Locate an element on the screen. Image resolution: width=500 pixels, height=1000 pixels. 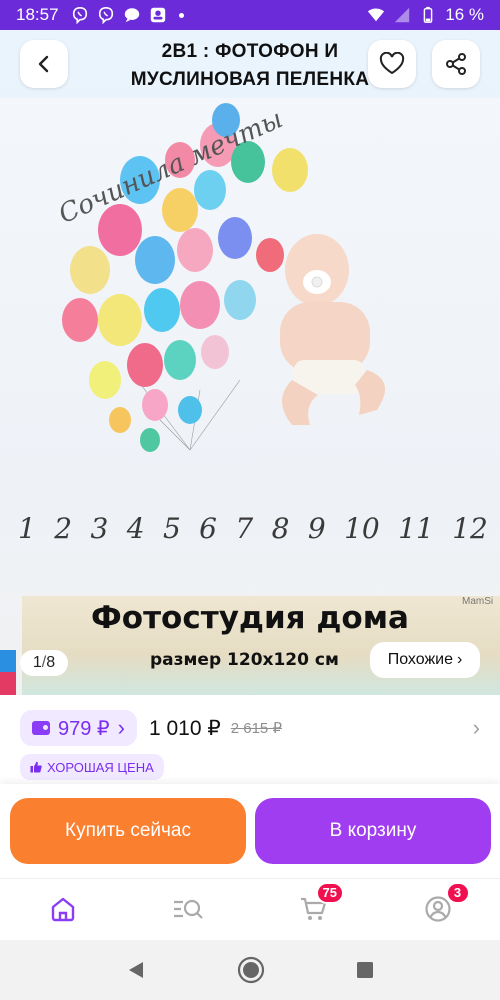
status-right: 16 % is located at coordinates (425, 15).